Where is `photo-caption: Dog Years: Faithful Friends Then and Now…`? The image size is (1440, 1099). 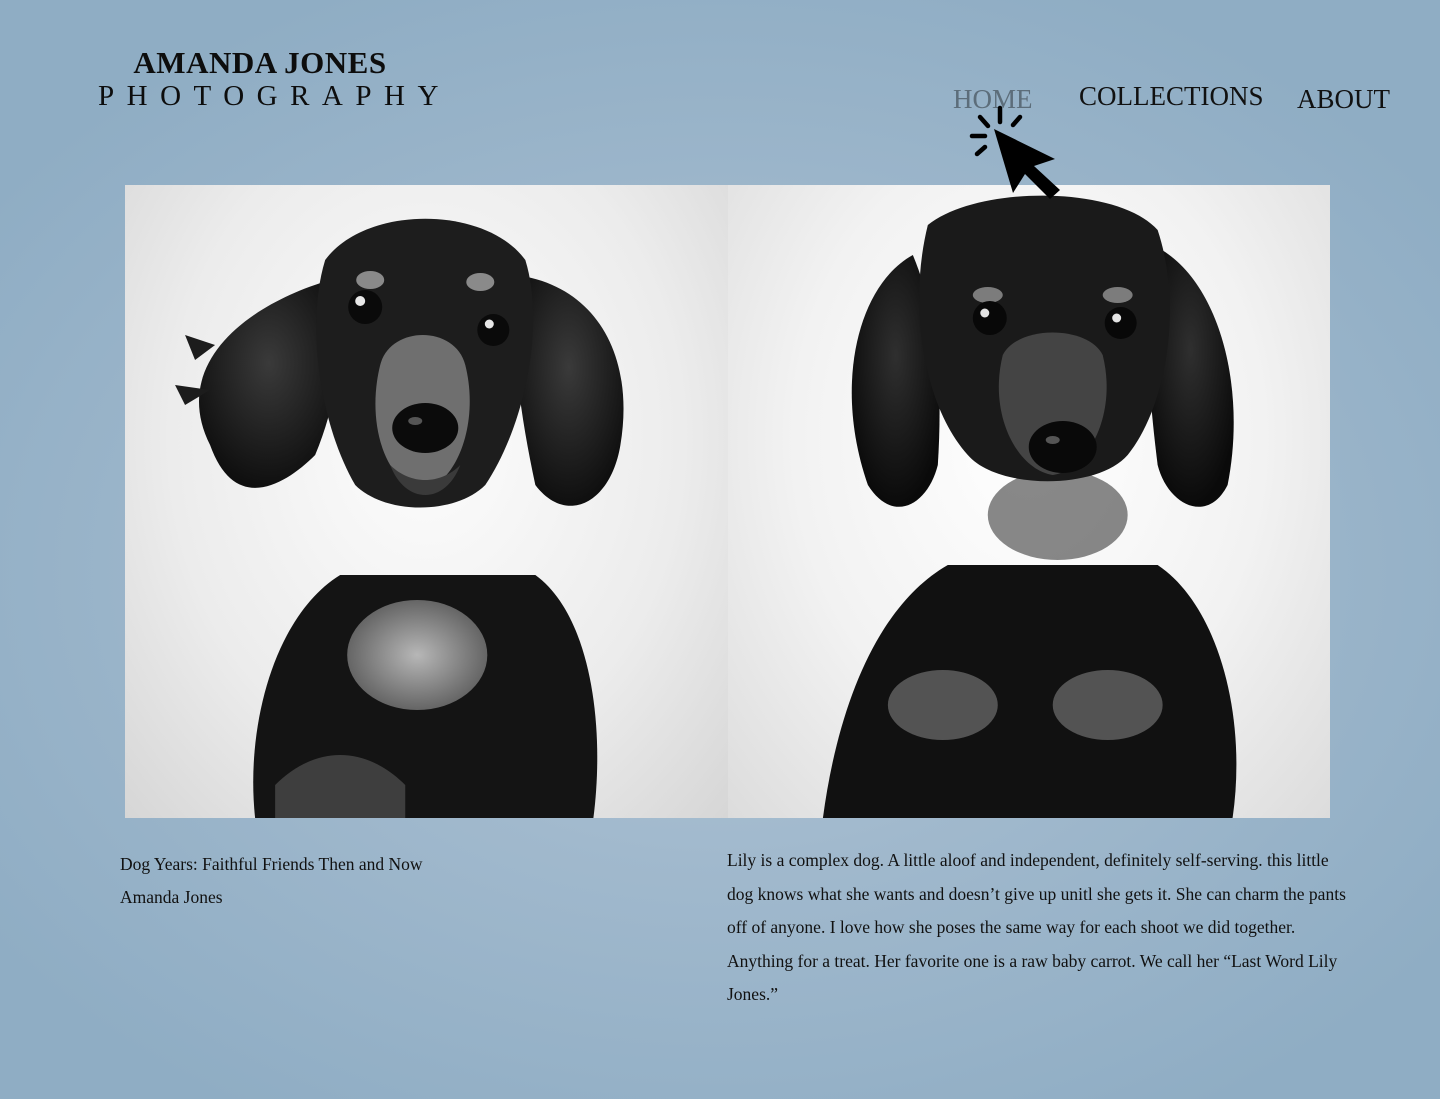
photo-caption: Dog Years: Faithful Friends Then and Now… is located at coordinates (330, 881).